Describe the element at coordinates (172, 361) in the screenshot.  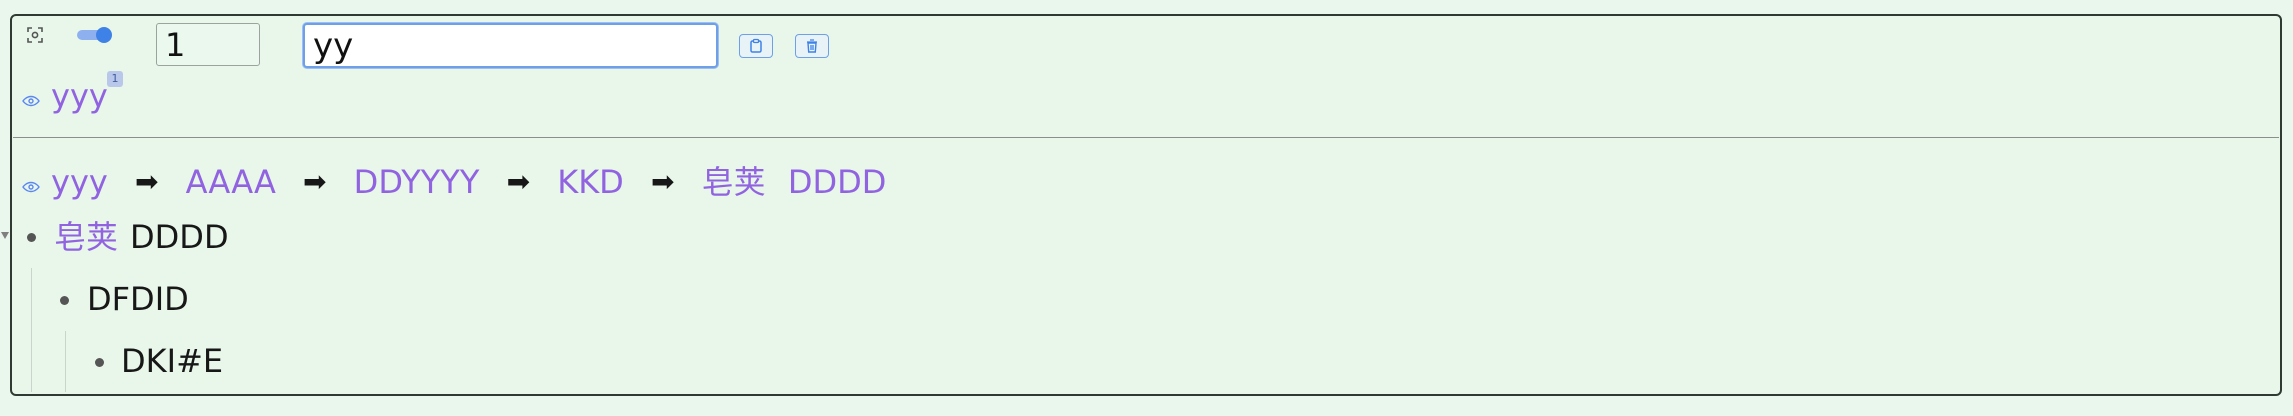
I see `tree-grandchild-item: DKI#E` at that location.